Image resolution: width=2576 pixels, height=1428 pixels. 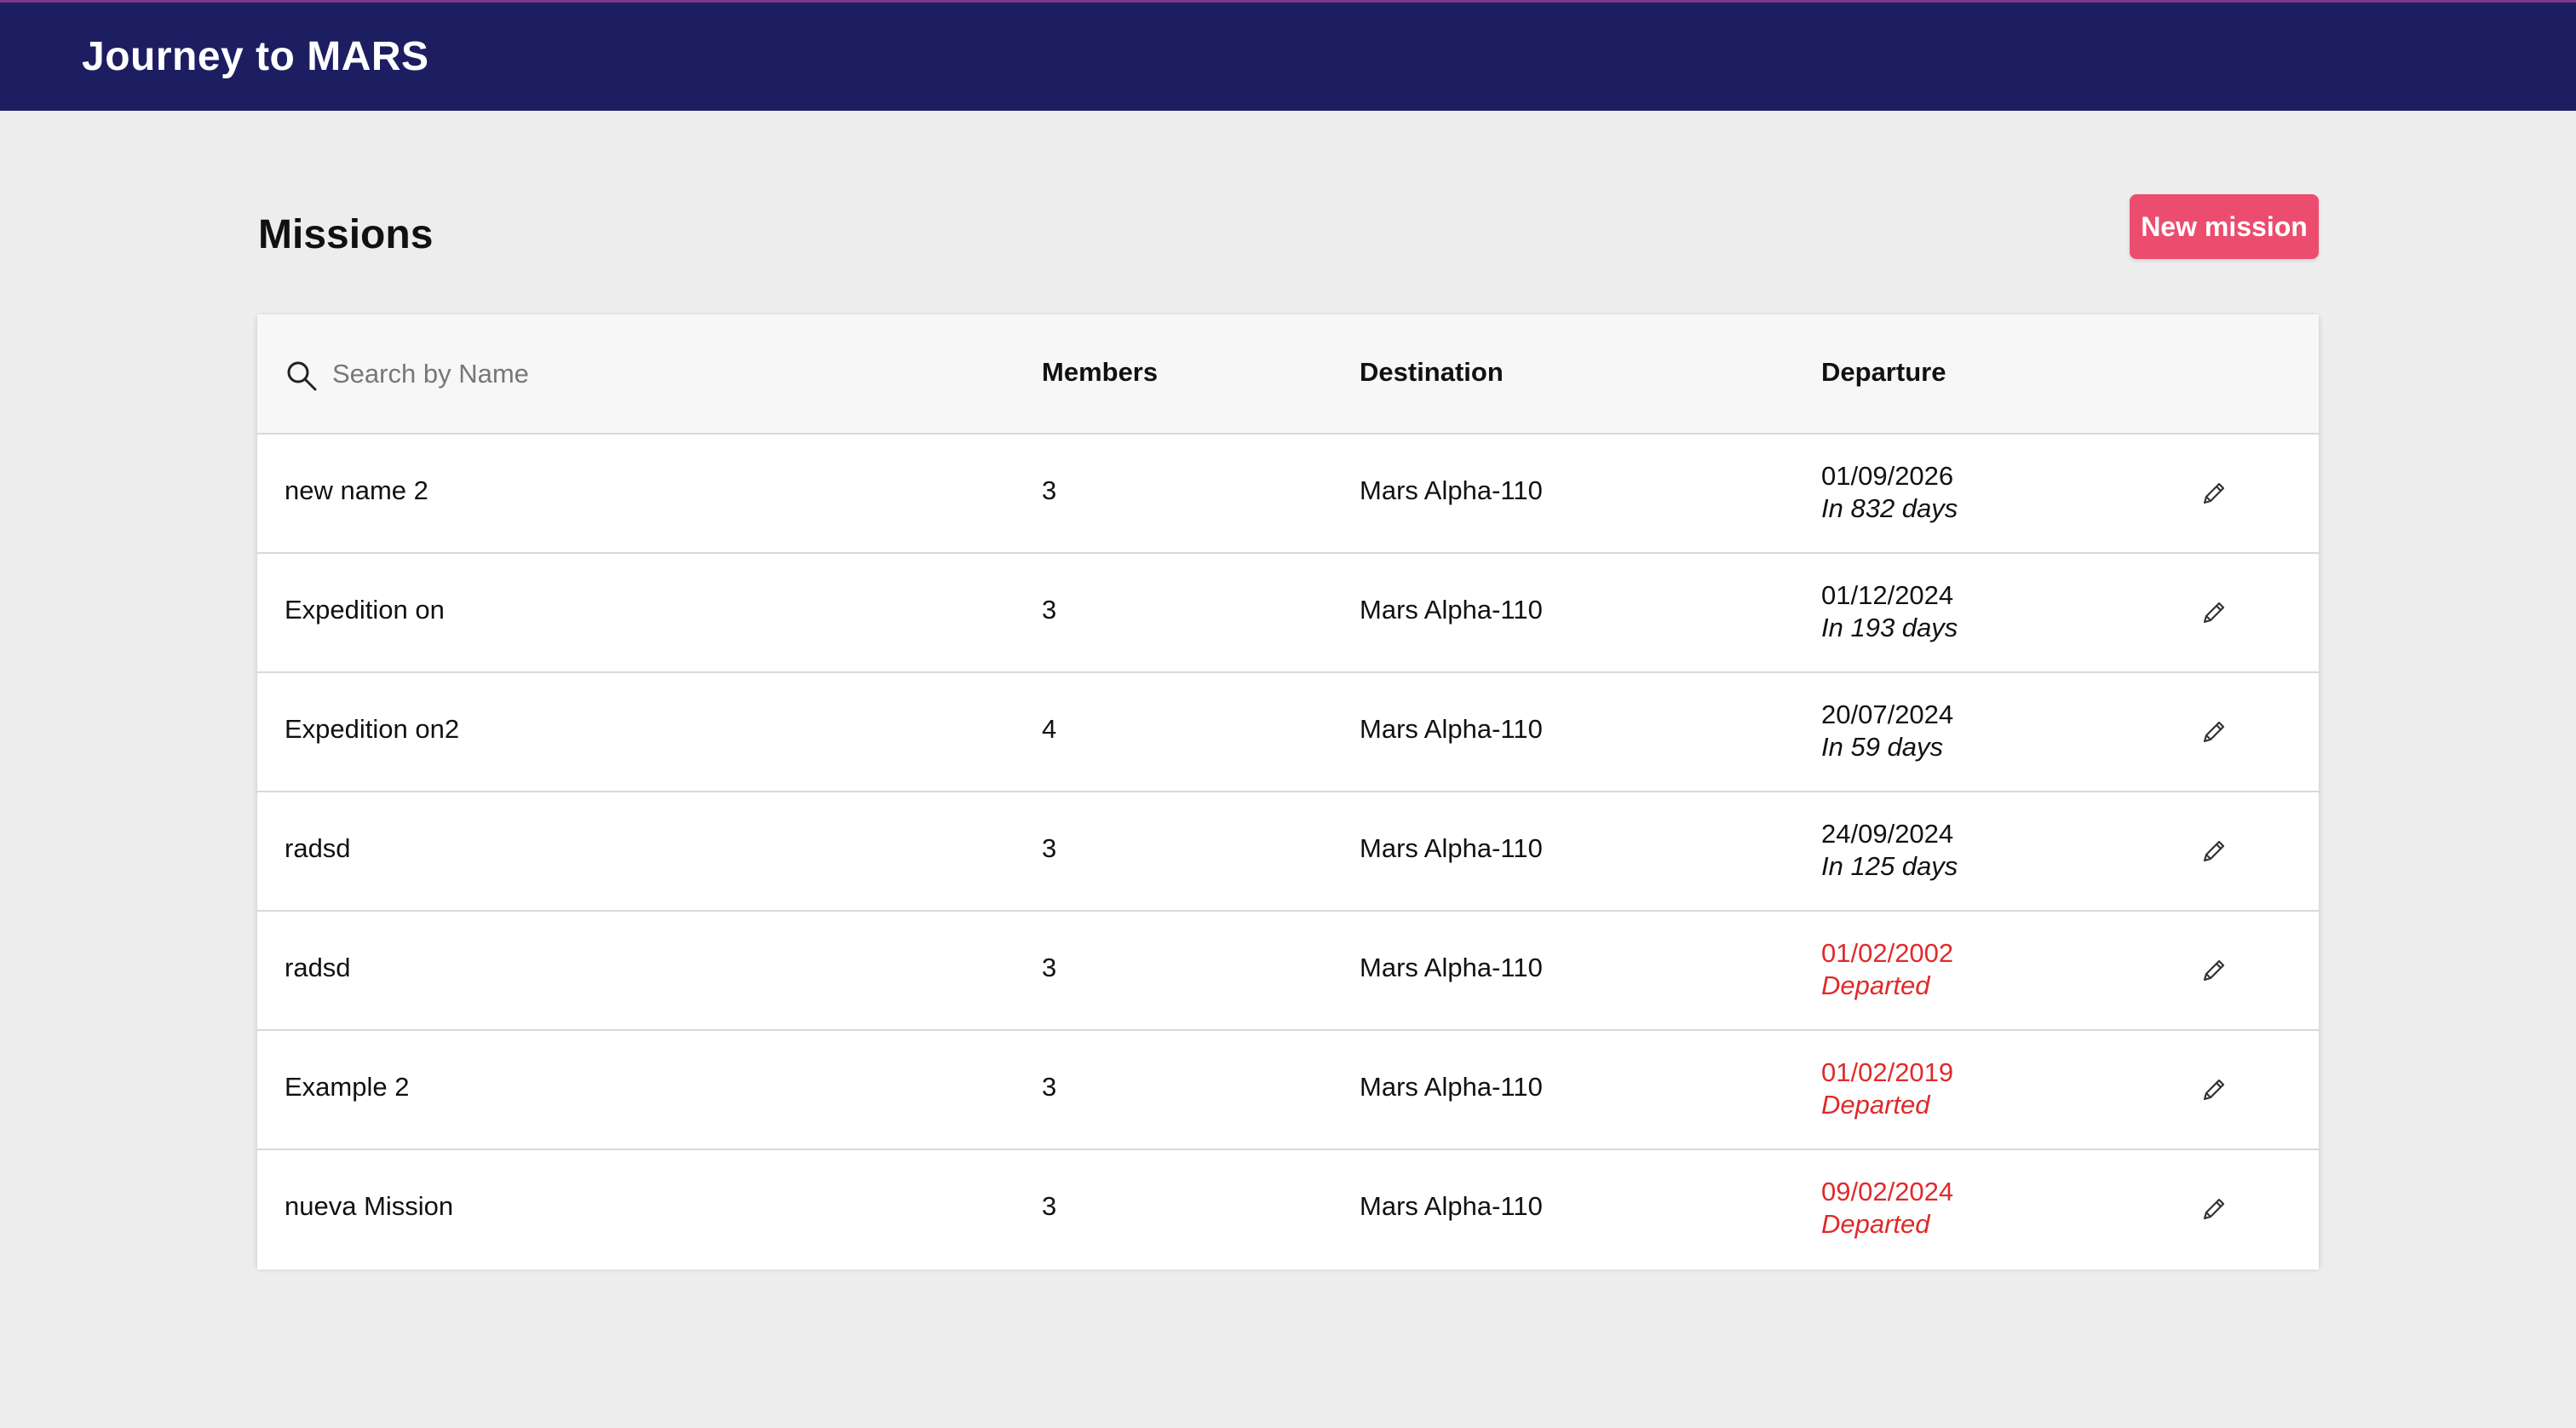 What do you see at coordinates (302, 376) in the screenshot?
I see `search-icon` at bounding box center [302, 376].